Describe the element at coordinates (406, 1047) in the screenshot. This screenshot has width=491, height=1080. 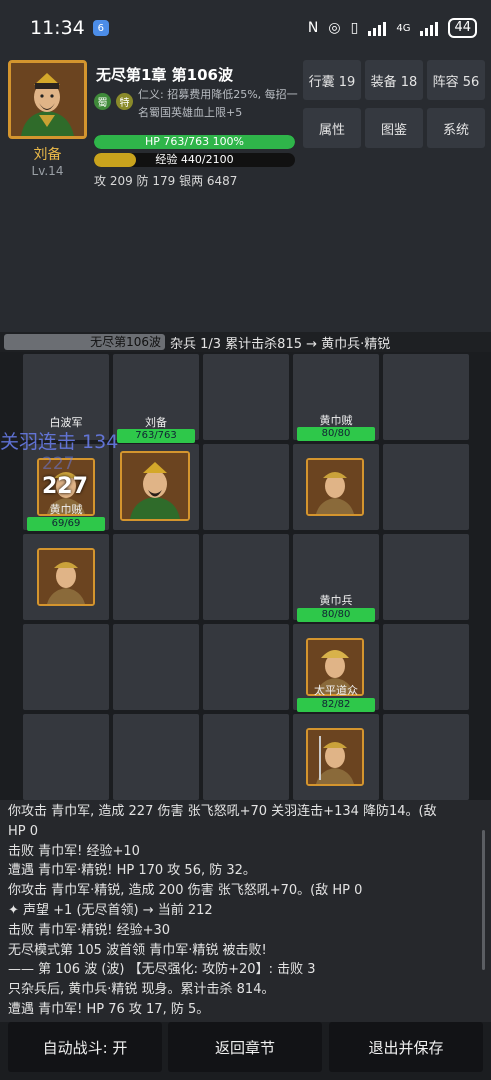
I see `exit-save-button: 退出并保存` at that location.